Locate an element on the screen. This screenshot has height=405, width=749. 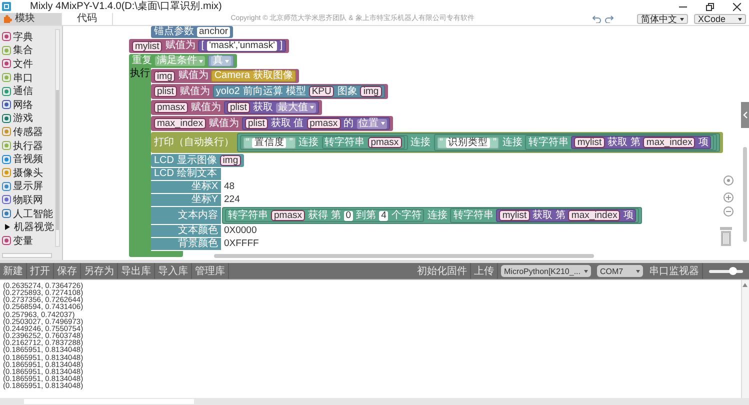
sidebar-item: 集合 is located at coordinates (27, 51).